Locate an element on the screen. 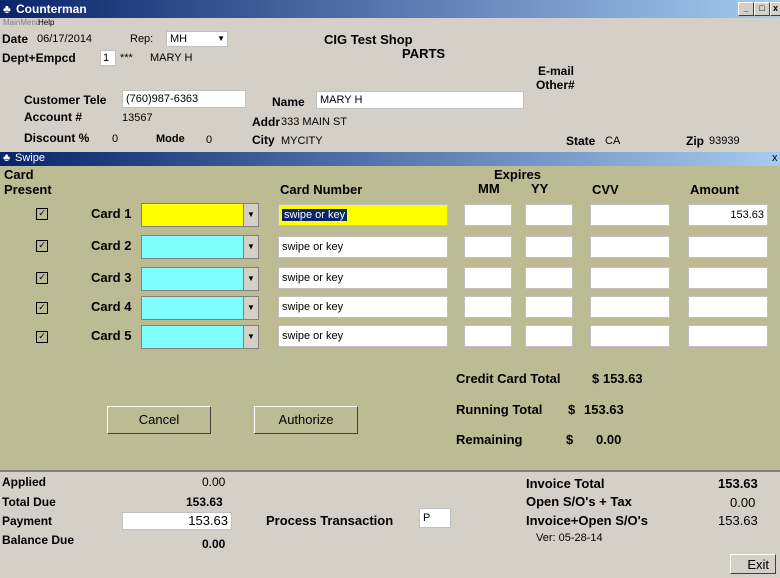  col-yy-label: YY is located at coordinates (540, 188).